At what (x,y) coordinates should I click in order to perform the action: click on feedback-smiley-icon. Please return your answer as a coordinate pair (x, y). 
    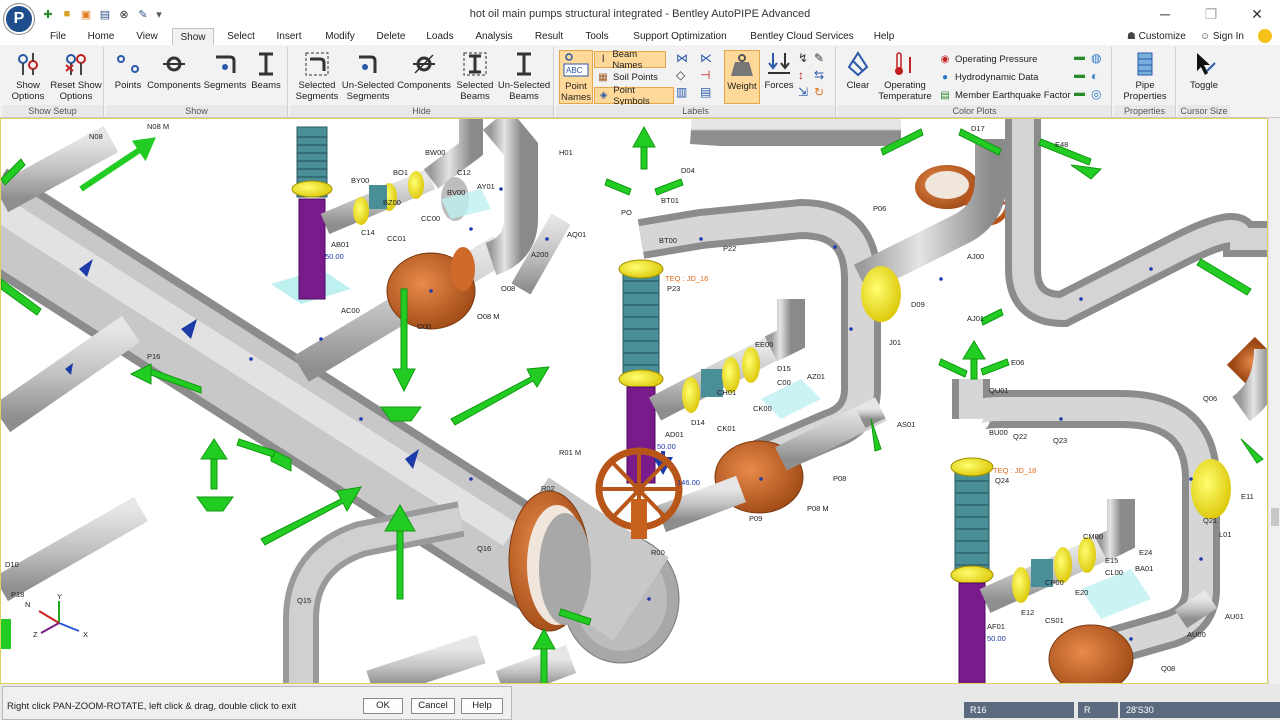
    Looking at the image, I should click on (1265, 36).